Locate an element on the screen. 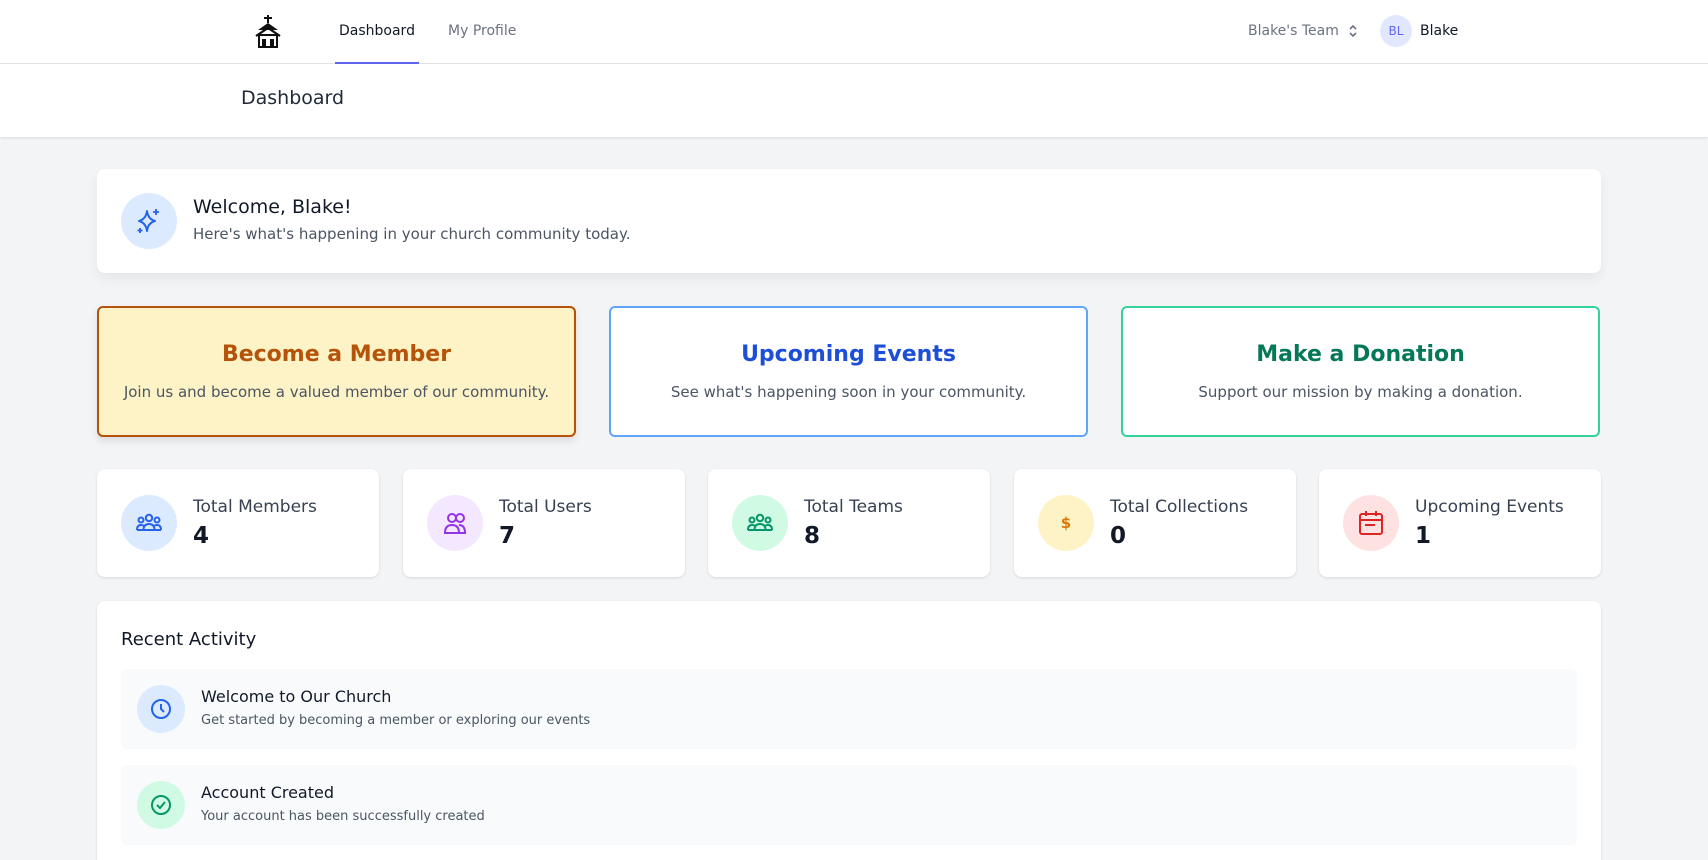 The image size is (1708, 860). stat-value: 0 is located at coordinates (1118, 536).